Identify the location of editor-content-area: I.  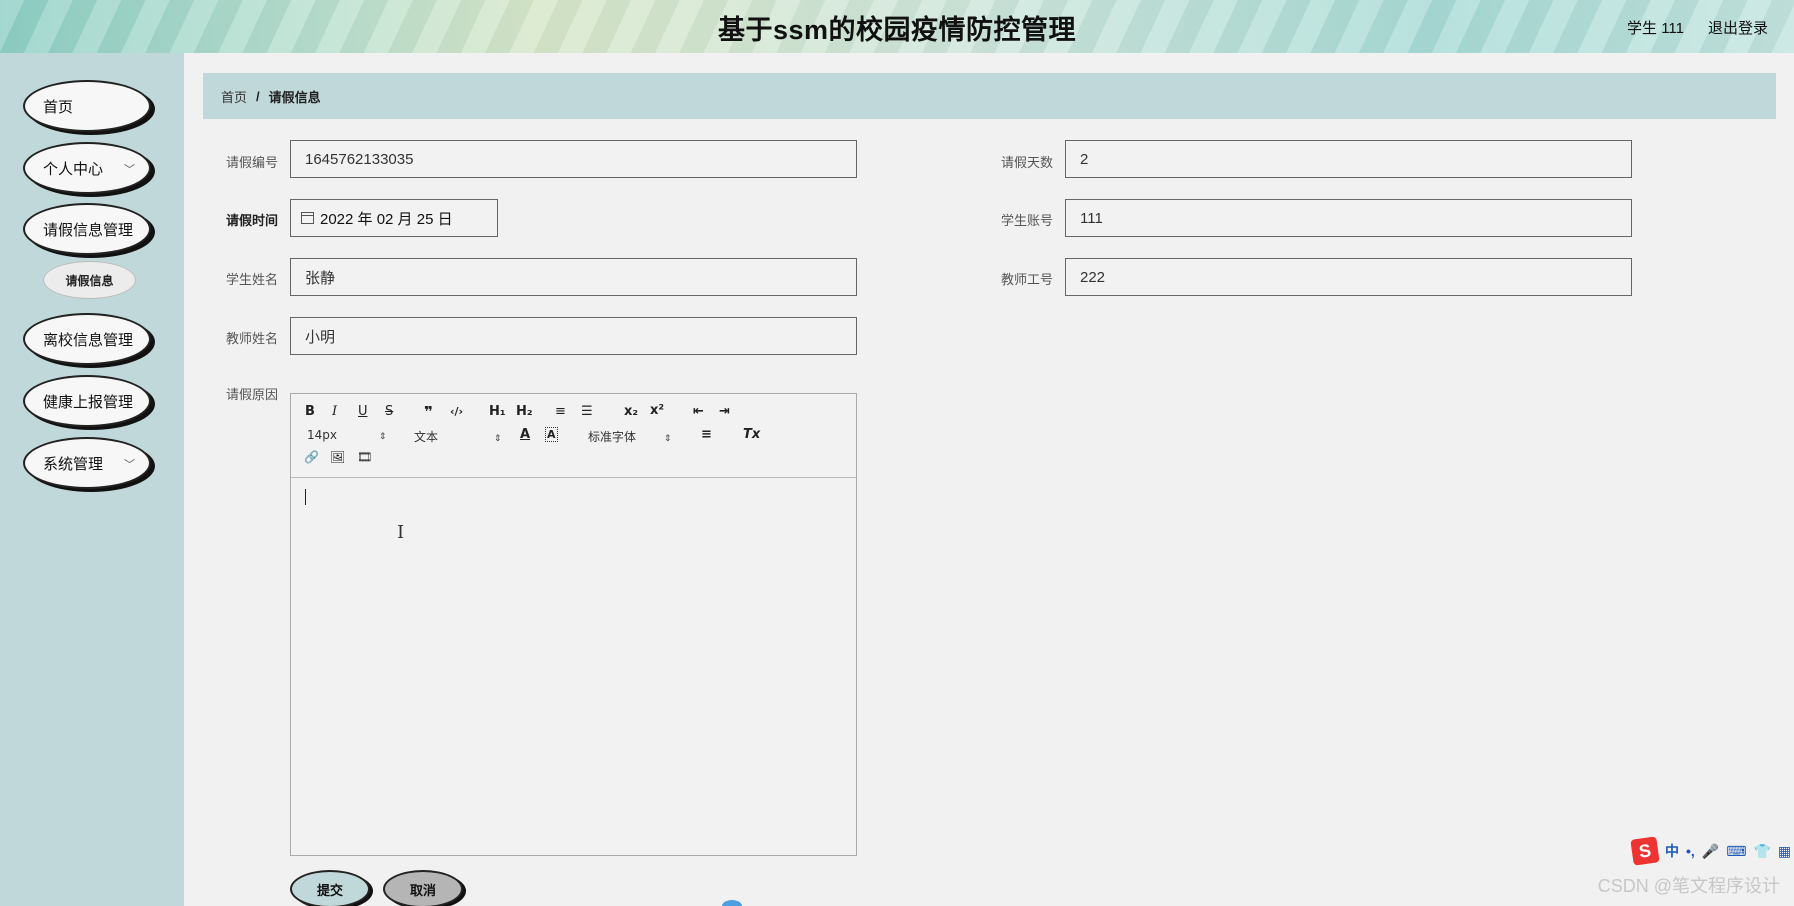
(573, 666).